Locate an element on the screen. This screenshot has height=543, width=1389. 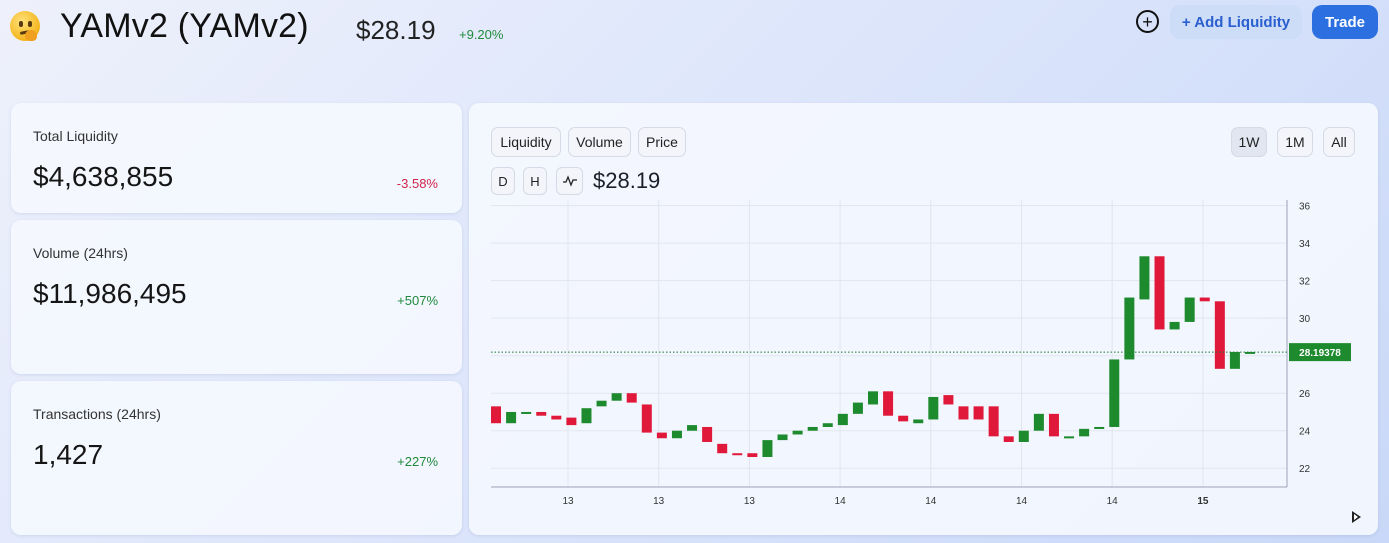
thinking-face-icon is located at coordinates (25, 26).